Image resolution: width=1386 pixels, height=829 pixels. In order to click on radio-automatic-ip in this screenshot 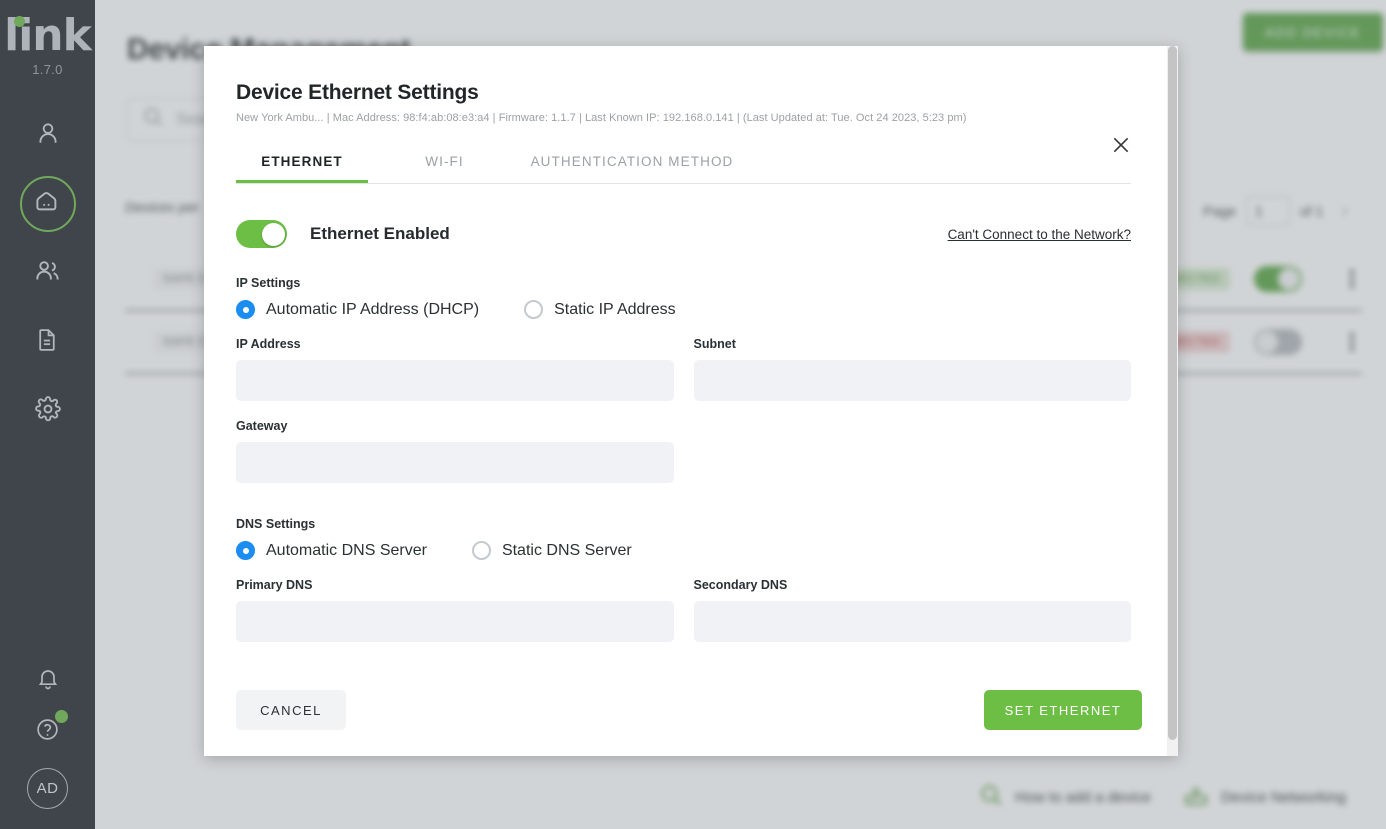, I will do `click(245, 309)`.